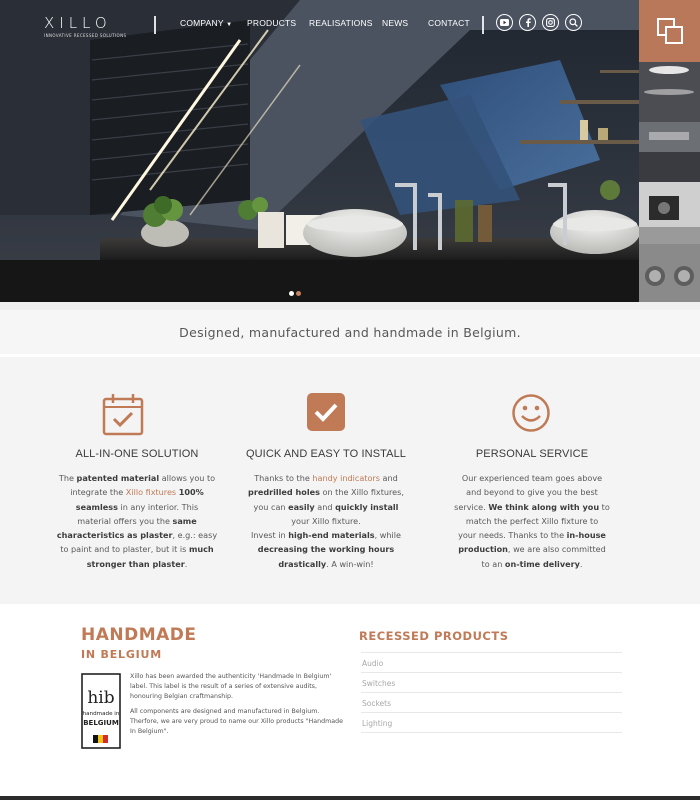 The image size is (700, 800). Describe the element at coordinates (118, 478) in the screenshot. I see `emphasis-text: patented material` at that location.